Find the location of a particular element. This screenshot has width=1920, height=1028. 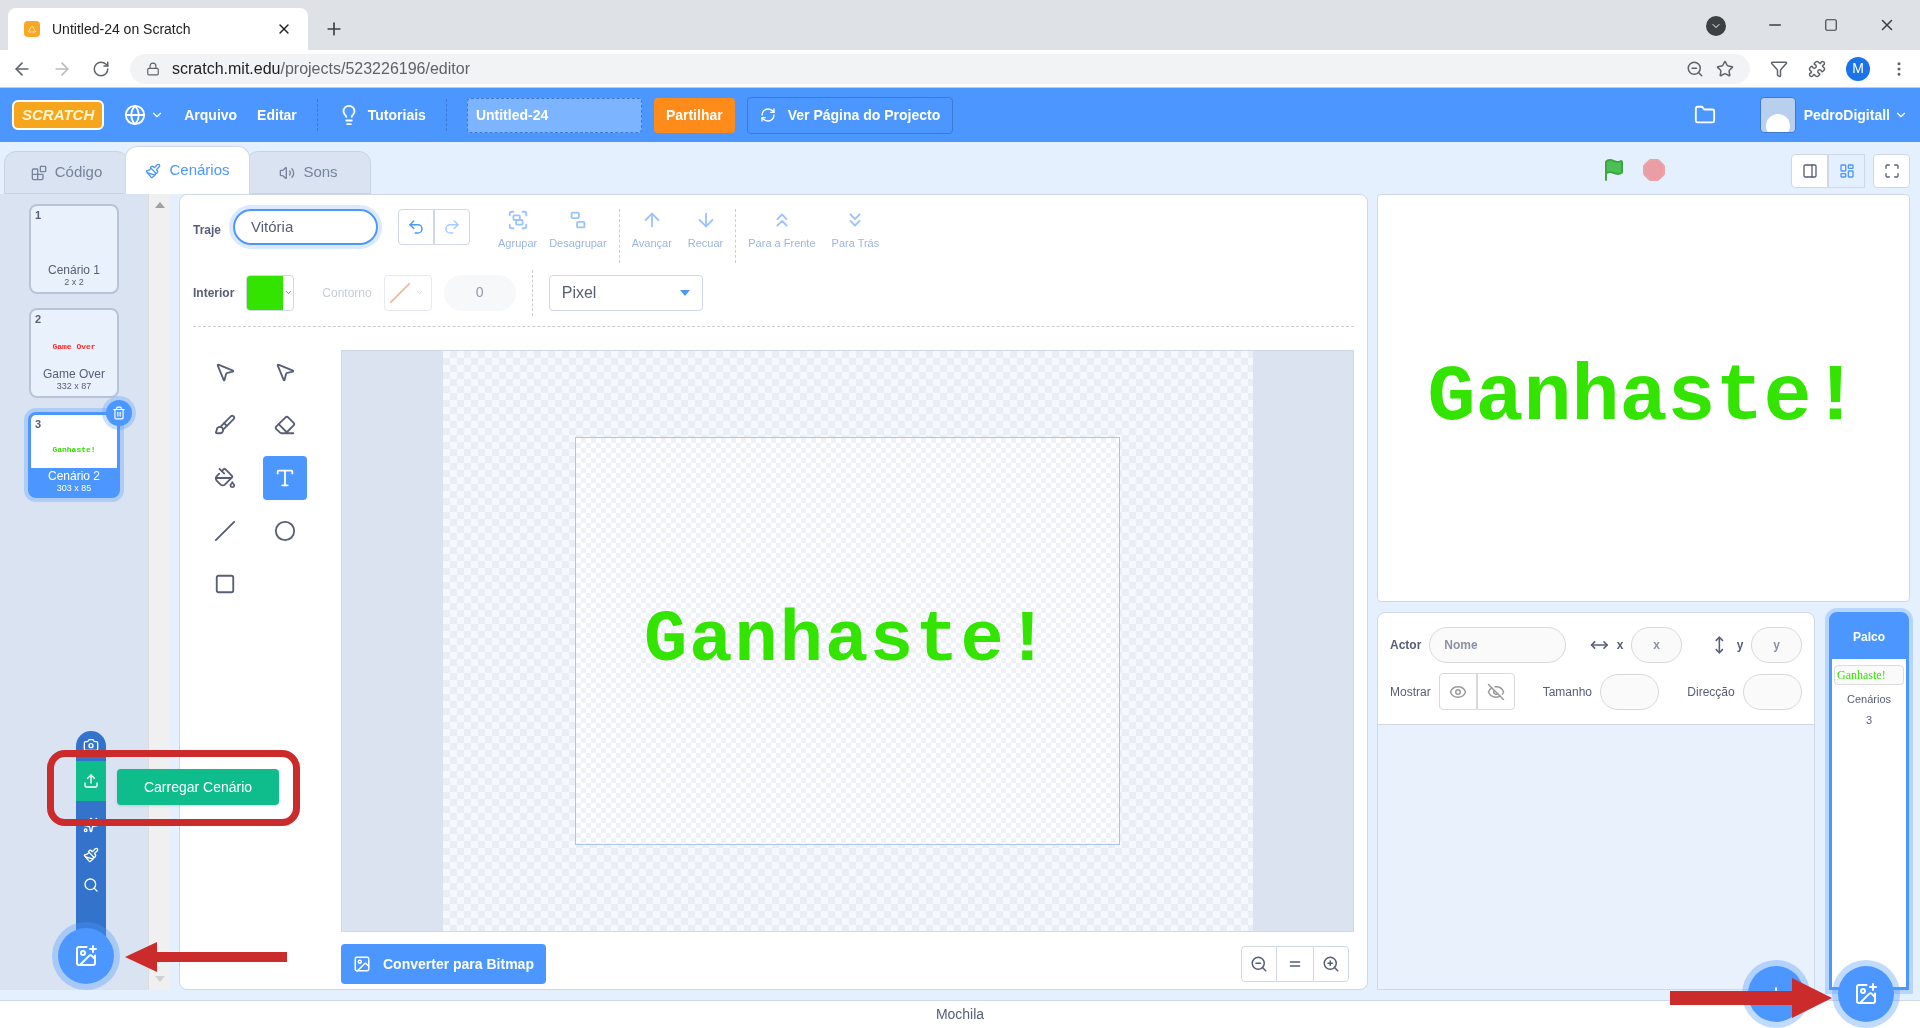

show-button is located at coordinates (1457, 691).